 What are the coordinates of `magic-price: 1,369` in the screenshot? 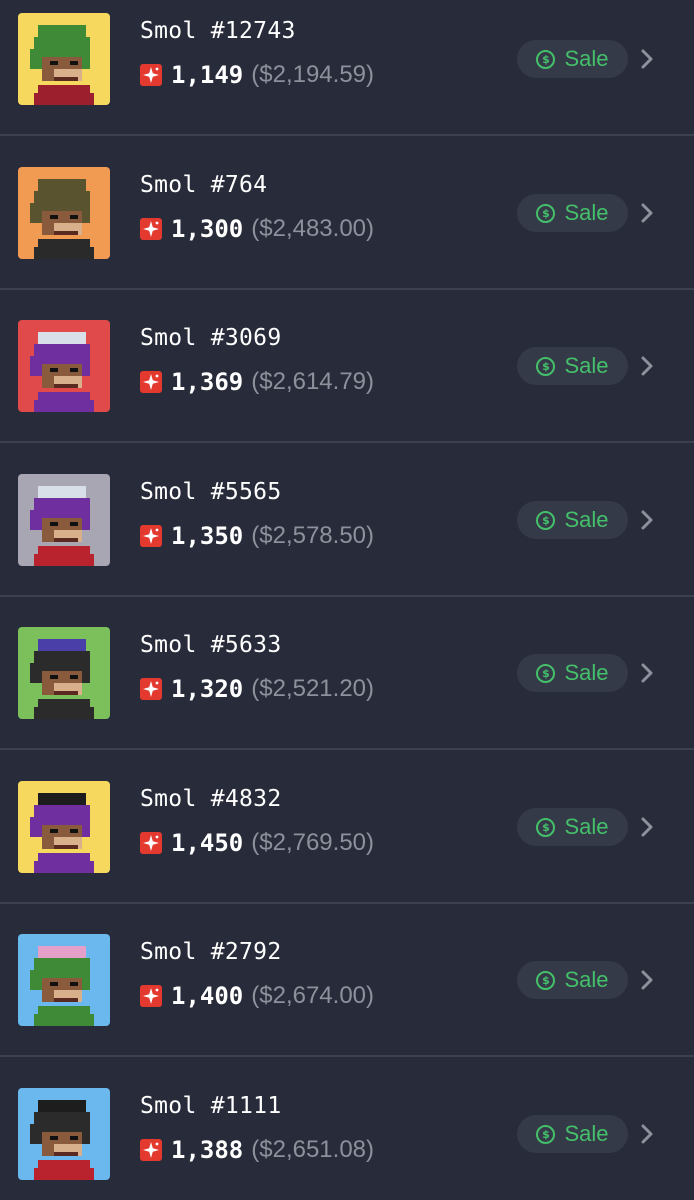 It's located at (207, 382).